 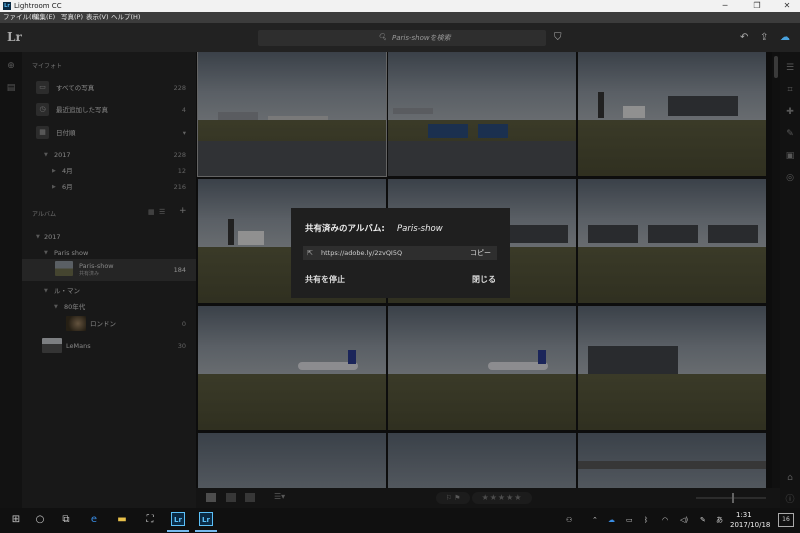 I want to click on clock-date: 2017/10/18, so click(x=750, y=525).